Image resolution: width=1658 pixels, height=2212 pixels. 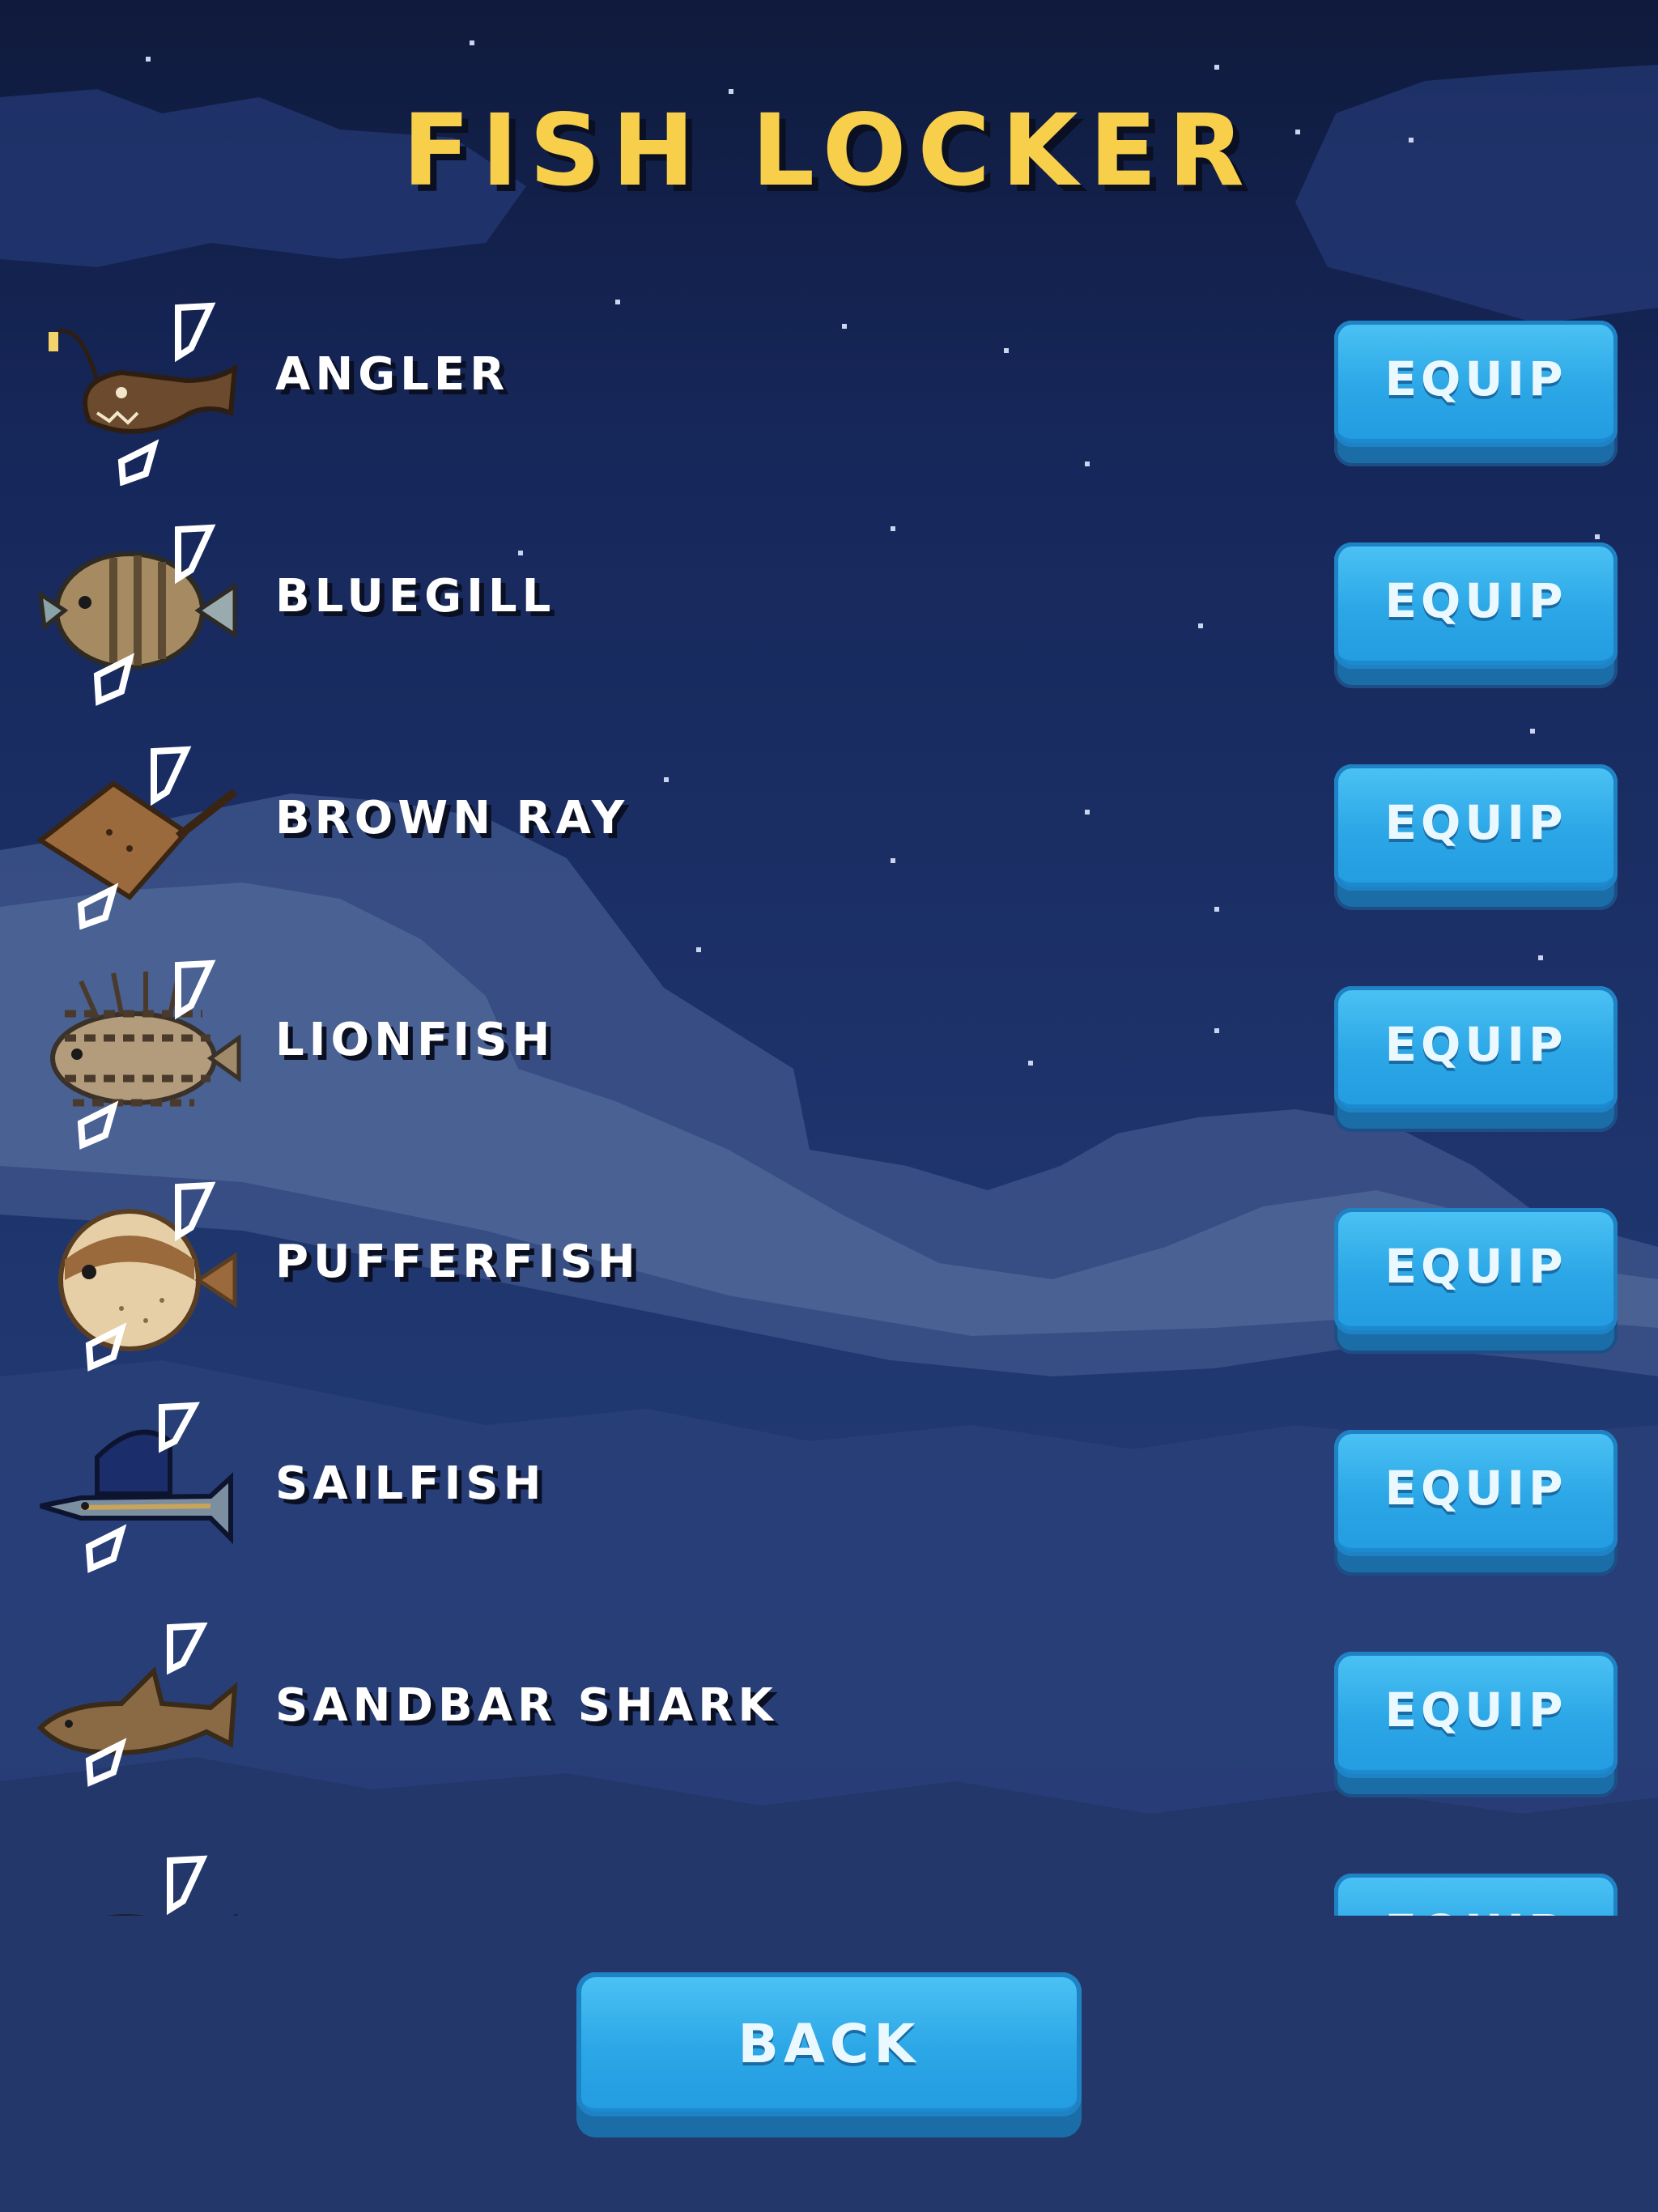 What do you see at coordinates (415, 1040) in the screenshot?
I see `fish-name: LIONFISH` at bounding box center [415, 1040].